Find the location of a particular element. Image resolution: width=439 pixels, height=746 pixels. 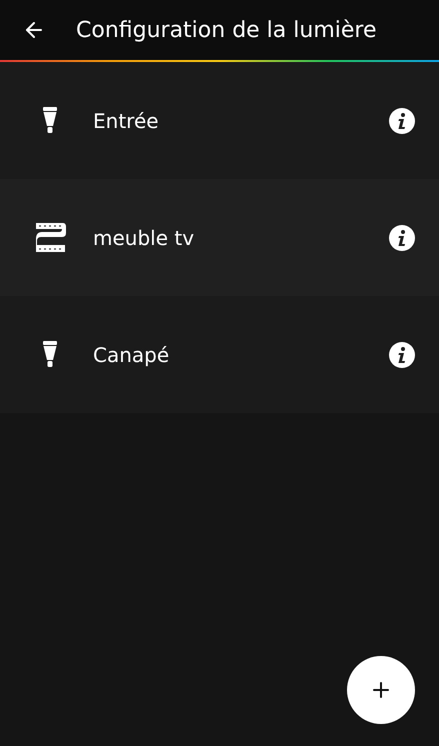

light-strip-icon is located at coordinates (50, 237).